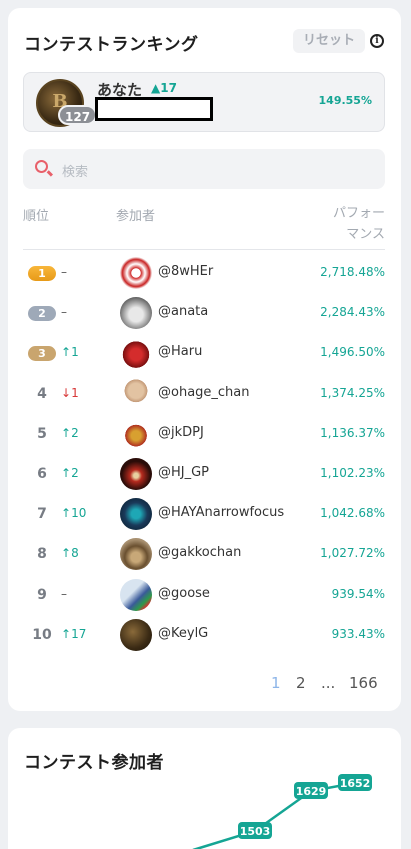 This screenshot has width=411, height=849. Describe the element at coordinates (180, 351) in the screenshot. I see `username: @Haru` at that location.